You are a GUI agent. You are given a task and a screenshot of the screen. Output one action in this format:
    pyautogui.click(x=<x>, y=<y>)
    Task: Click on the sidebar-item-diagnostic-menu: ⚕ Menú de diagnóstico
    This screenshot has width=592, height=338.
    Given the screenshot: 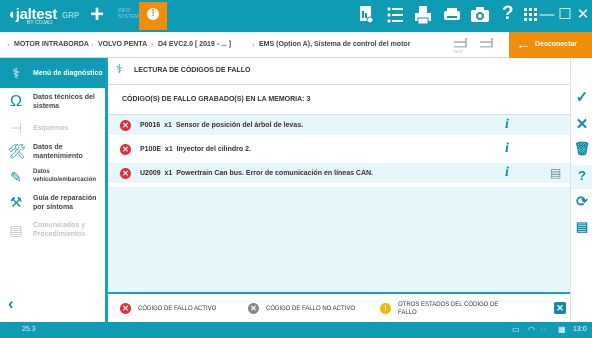 What is the action you would take?
    pyautogui.click(x=52, y=73)
    